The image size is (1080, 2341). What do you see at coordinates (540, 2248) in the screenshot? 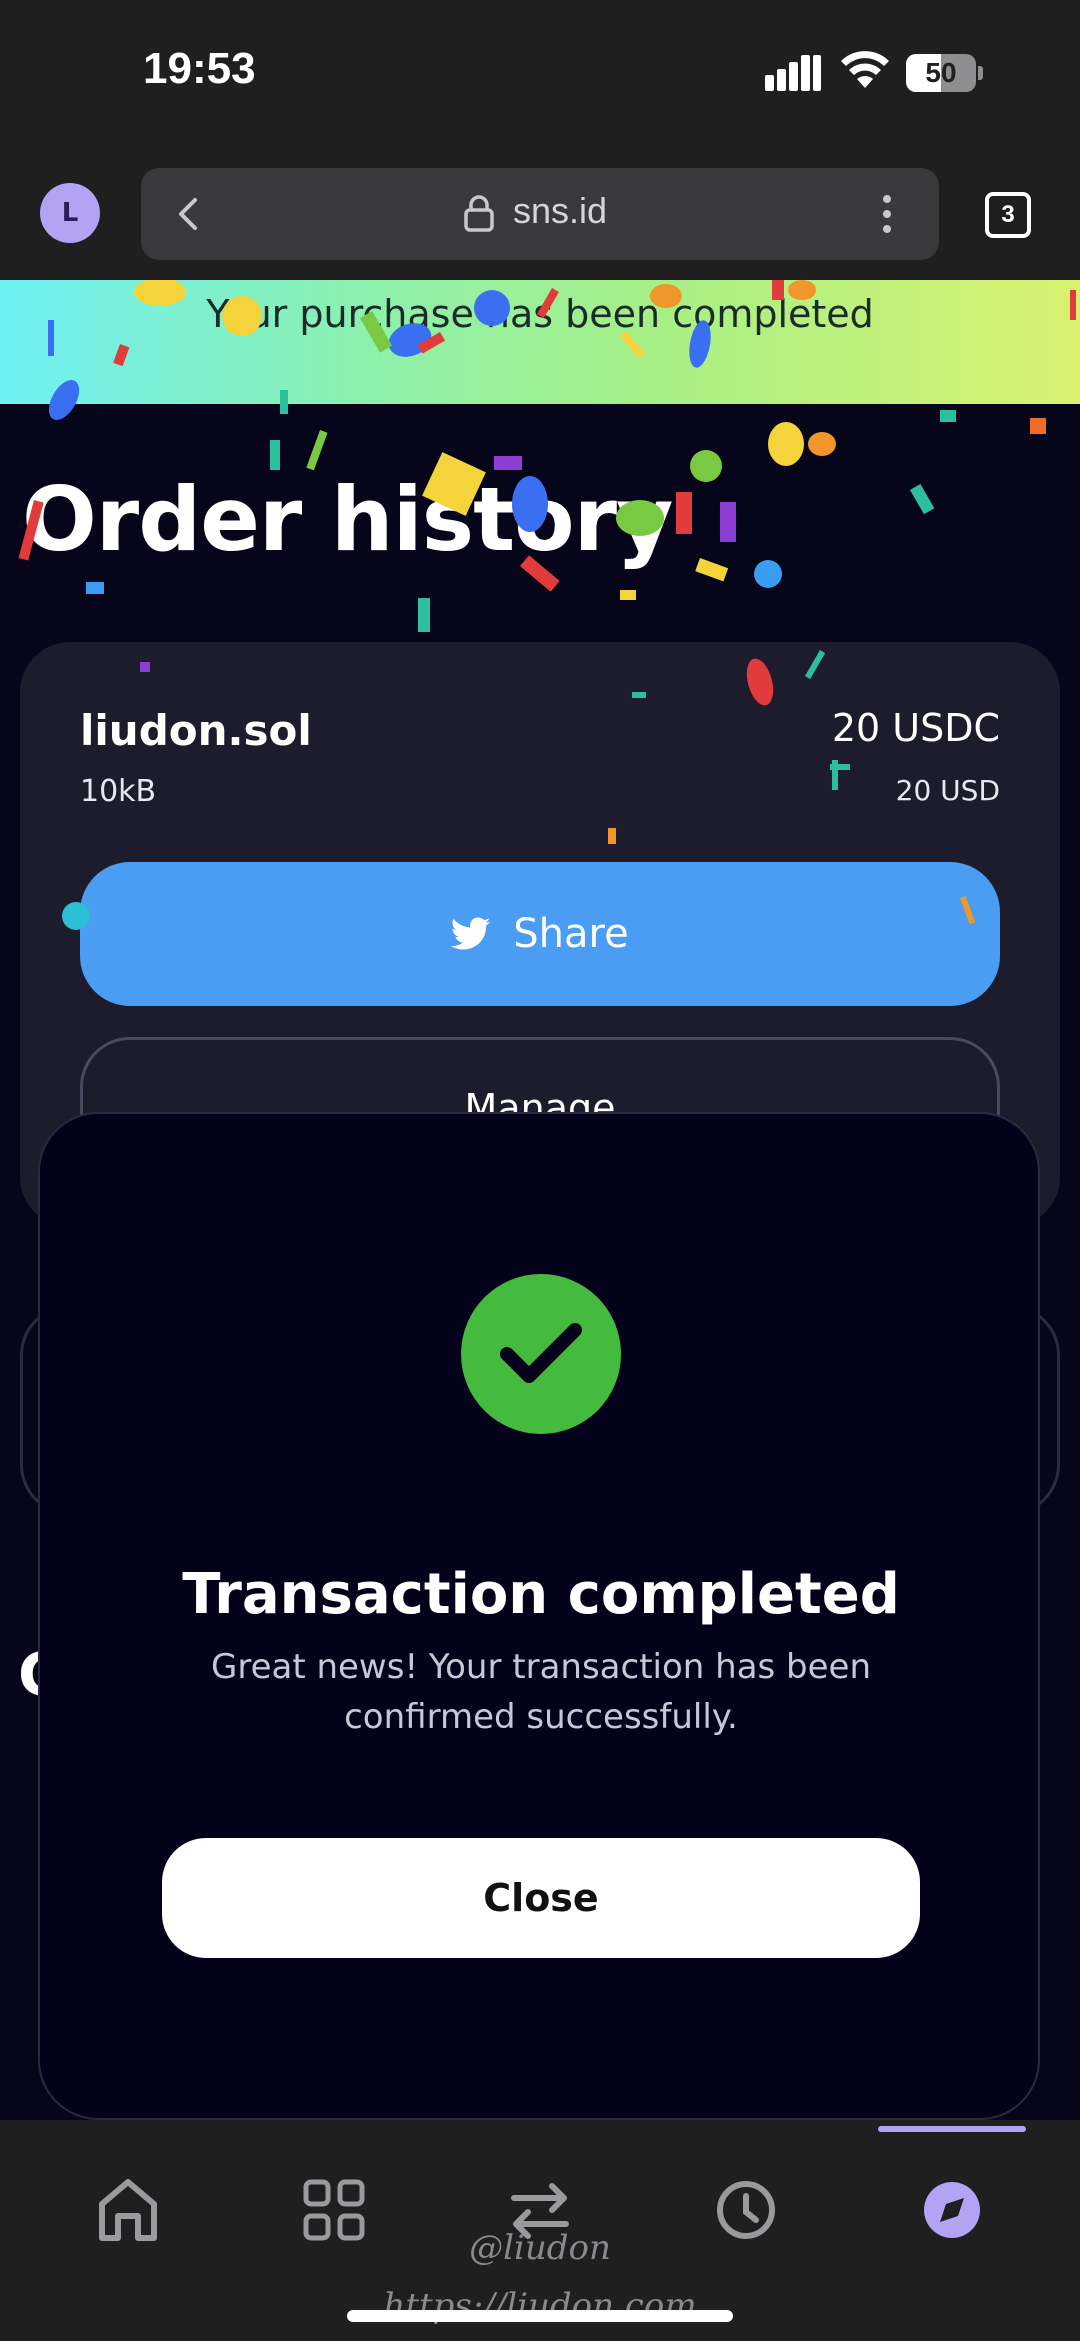
I see `watermark-handle: @liudon` at bounding box center [540, 2248].